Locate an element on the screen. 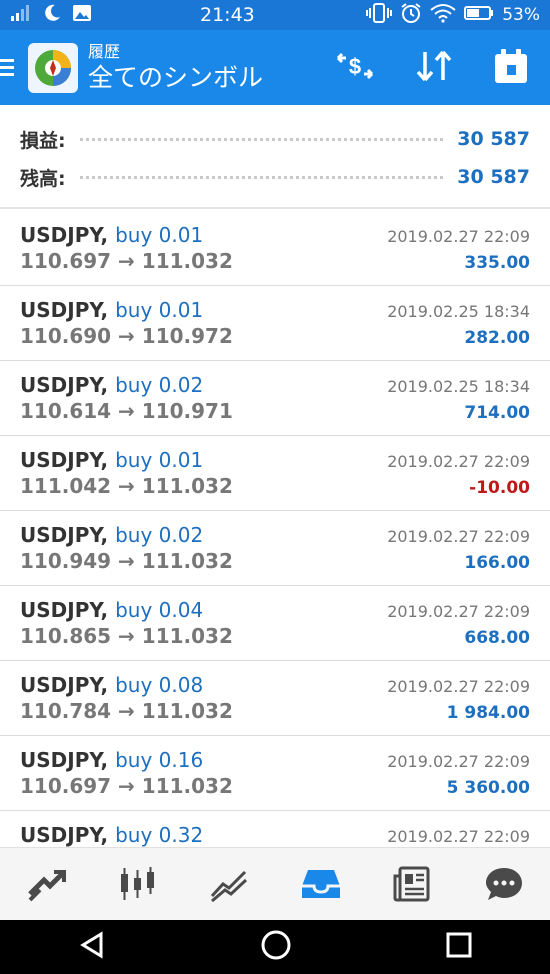 This screenshot has width=550, height=974. trade-profit: 668.00 is located at coordinates (497, 638).